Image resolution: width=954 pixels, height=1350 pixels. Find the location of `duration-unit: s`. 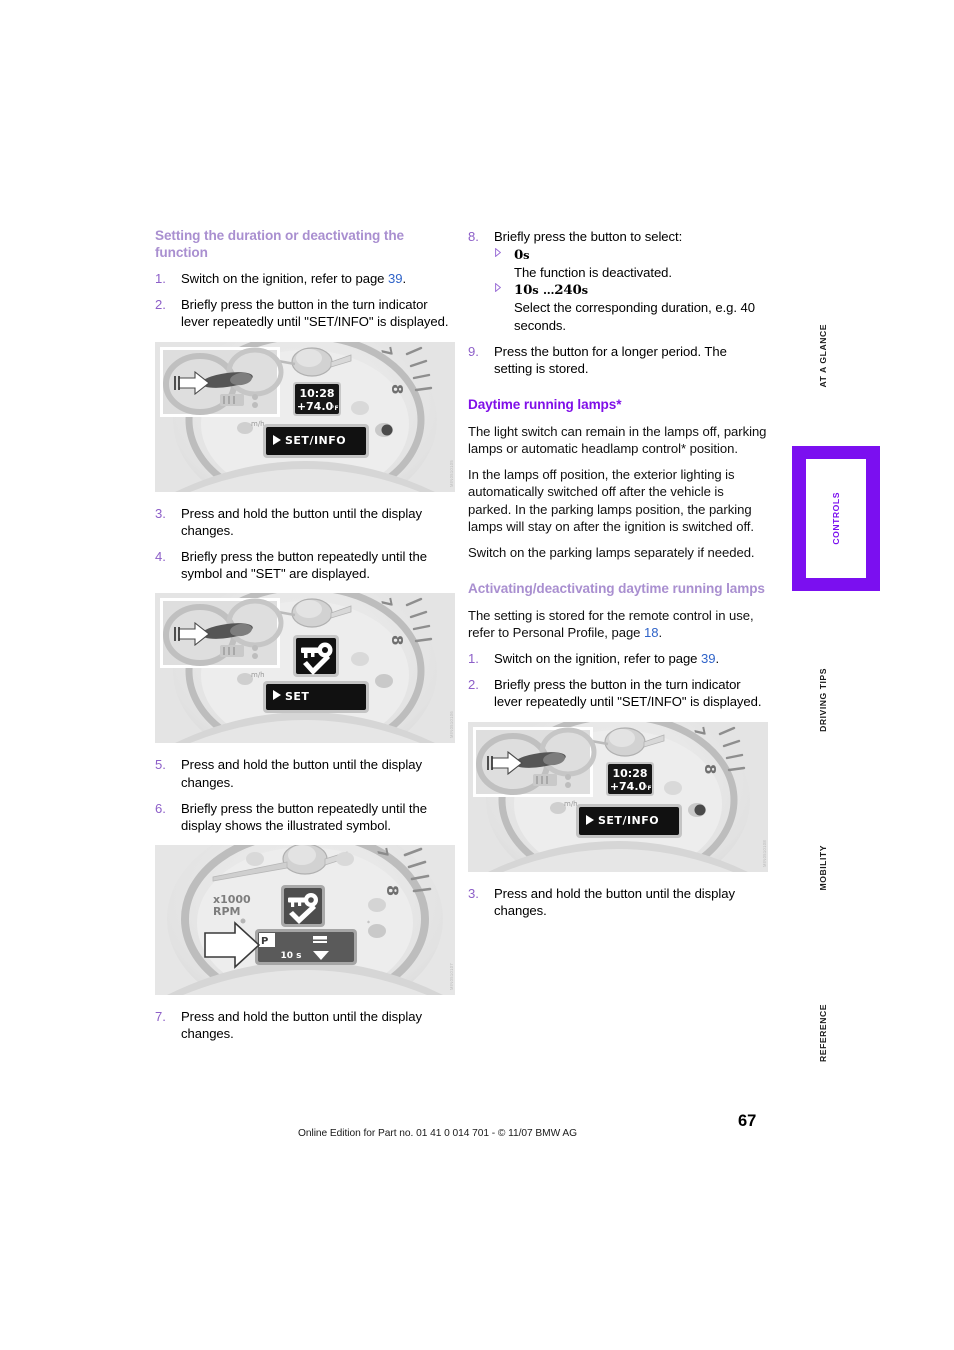

duration-unit: s is located at coordinates (526, 255).